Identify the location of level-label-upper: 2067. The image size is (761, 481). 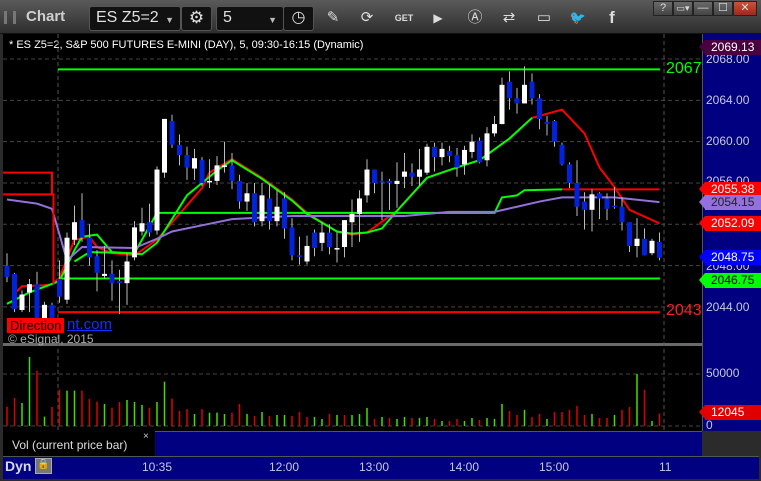
(684, 68).